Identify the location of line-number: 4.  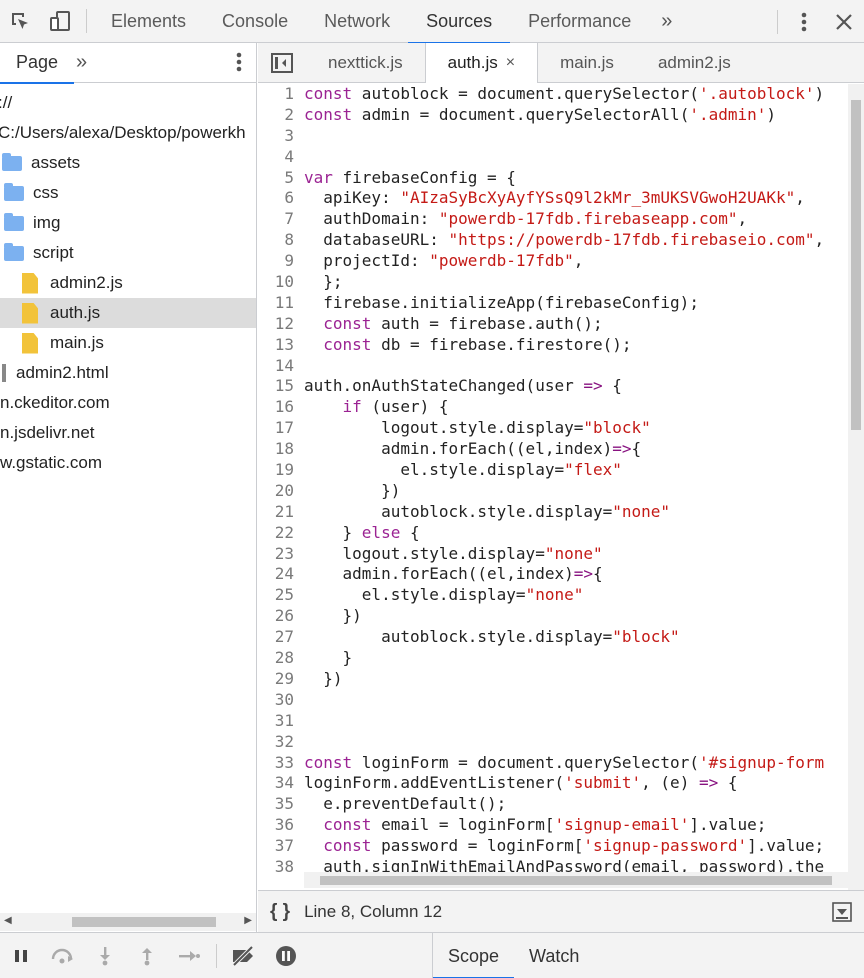
(280, 157).